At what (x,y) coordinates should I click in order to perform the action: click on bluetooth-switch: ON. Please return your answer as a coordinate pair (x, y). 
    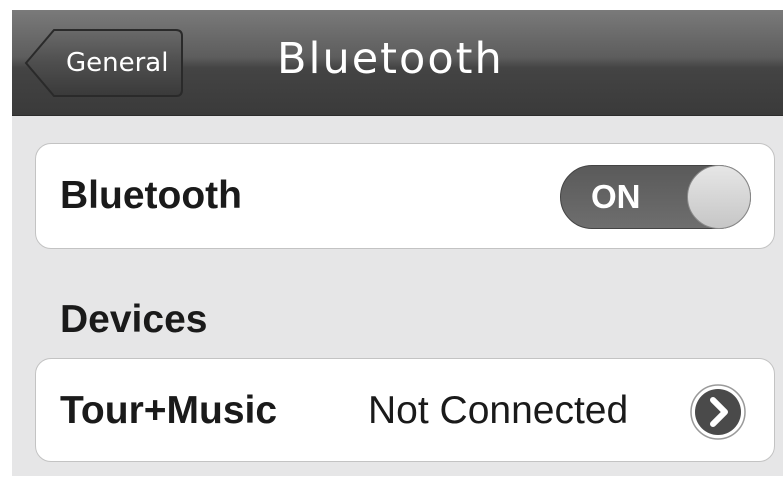
    Looking at the image, I should click on (655, 197).